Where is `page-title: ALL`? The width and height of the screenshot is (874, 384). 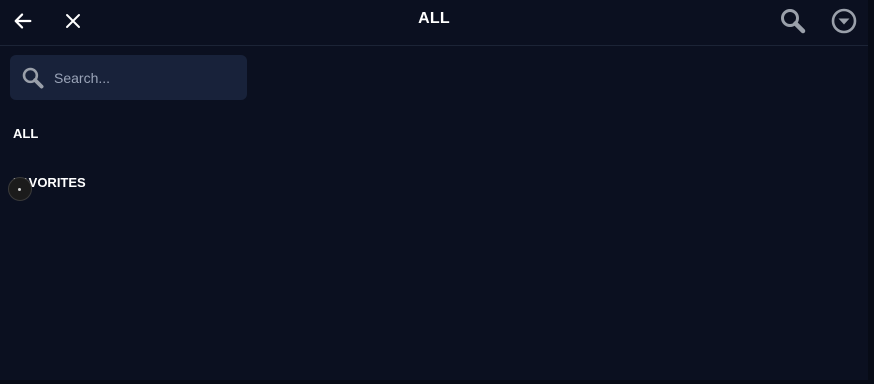
page-title: ALL is located at coordinates (434, 18).